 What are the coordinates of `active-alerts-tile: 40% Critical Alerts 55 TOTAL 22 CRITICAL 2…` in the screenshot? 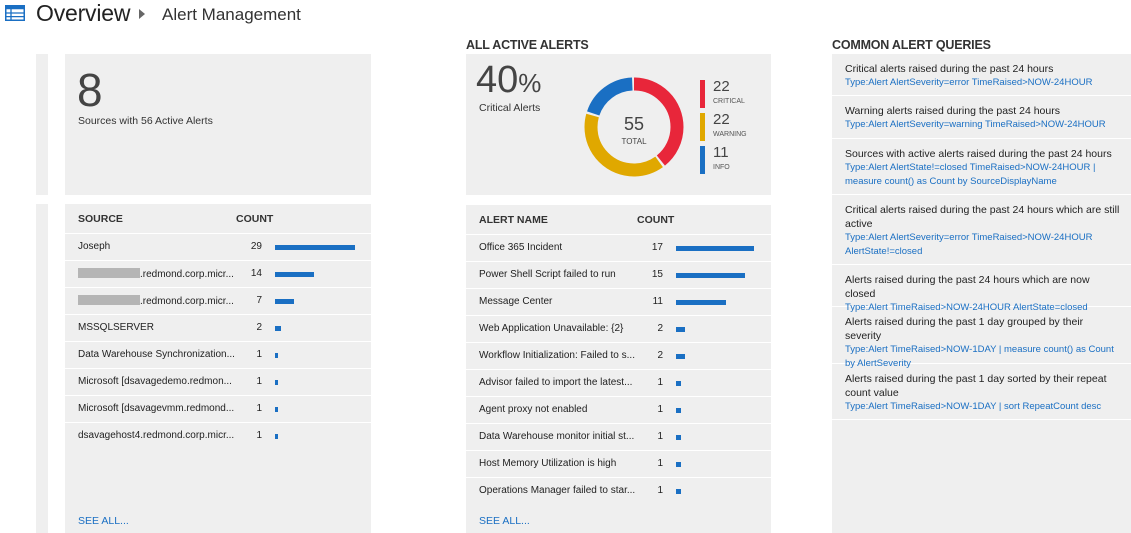 It's located at (618, 124).